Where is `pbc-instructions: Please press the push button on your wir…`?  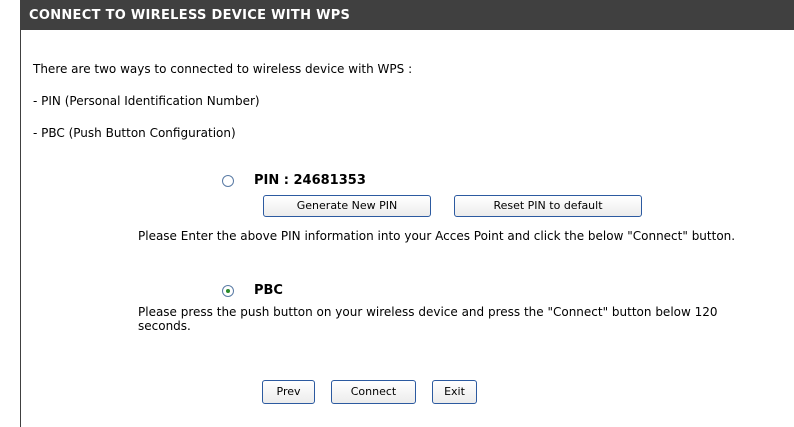 pbc-instructions: Please press the push button on your wir… is located at coordinates (428, 319).